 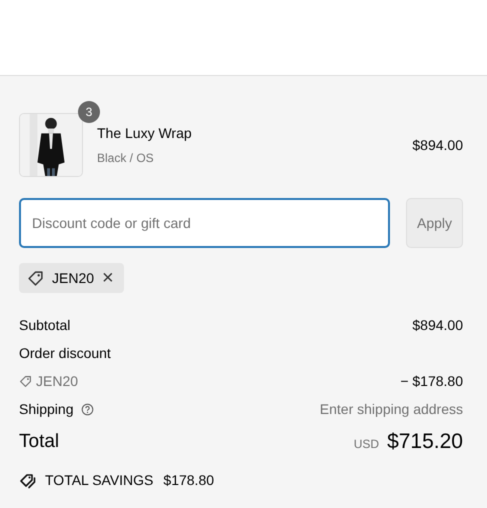 What do you see at coordinates (437, 145) in the screenshot?
I see `product-price: $894.00` at bounding box center [437, 145].